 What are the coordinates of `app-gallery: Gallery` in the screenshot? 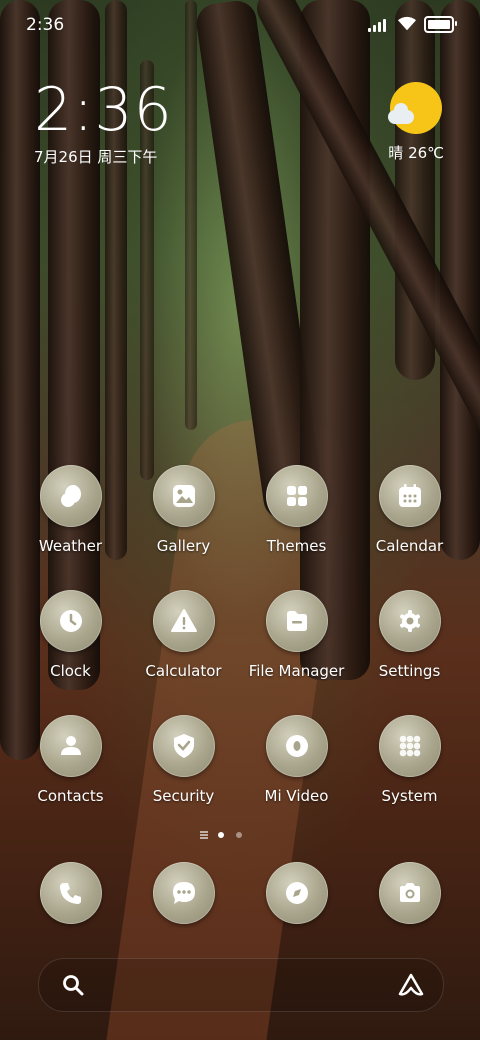 It's located at (183, 510).